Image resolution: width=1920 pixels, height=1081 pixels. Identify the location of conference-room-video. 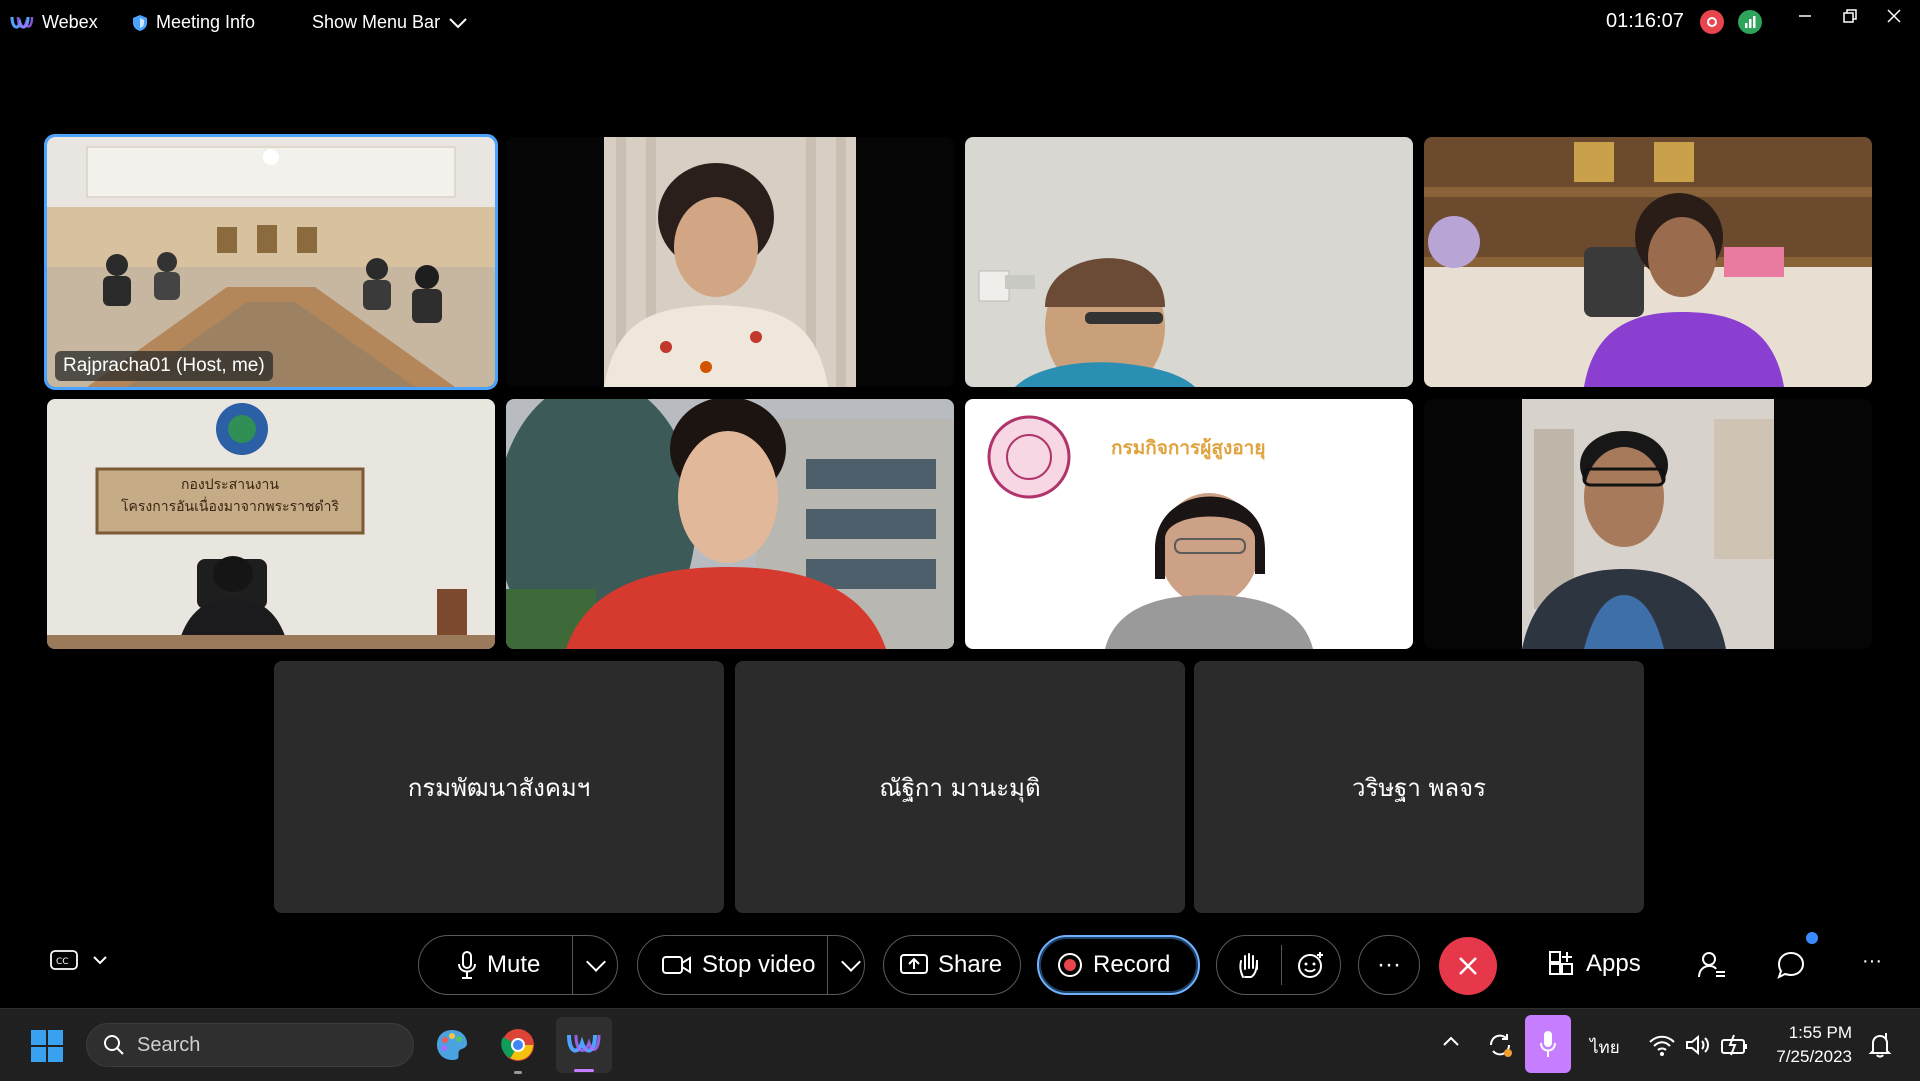
(271, 262).